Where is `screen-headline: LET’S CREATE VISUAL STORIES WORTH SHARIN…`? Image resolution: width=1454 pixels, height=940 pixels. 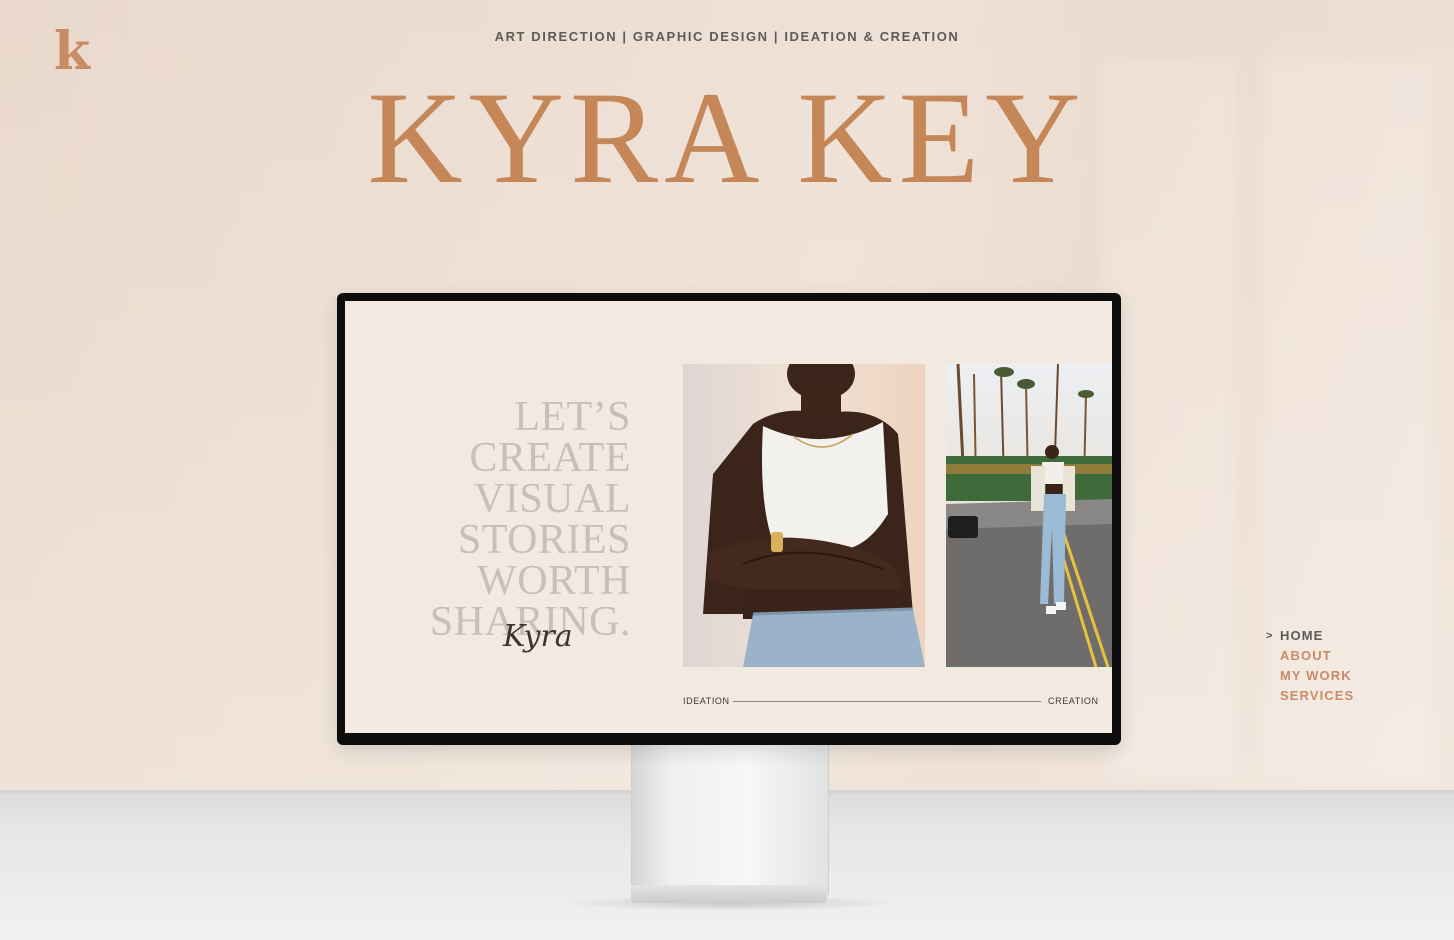
screen-headline: LET’S CREATE VISUAL STORIES WORTH SHARIN… is located at coordinates (520, 518).